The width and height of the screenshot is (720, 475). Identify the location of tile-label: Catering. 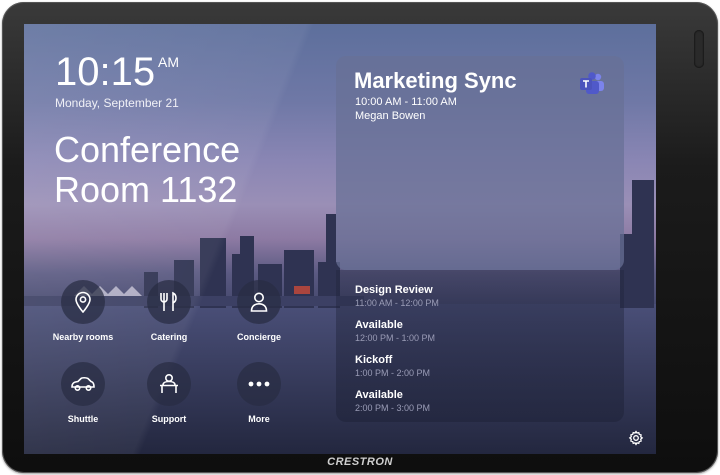
(169, 337).